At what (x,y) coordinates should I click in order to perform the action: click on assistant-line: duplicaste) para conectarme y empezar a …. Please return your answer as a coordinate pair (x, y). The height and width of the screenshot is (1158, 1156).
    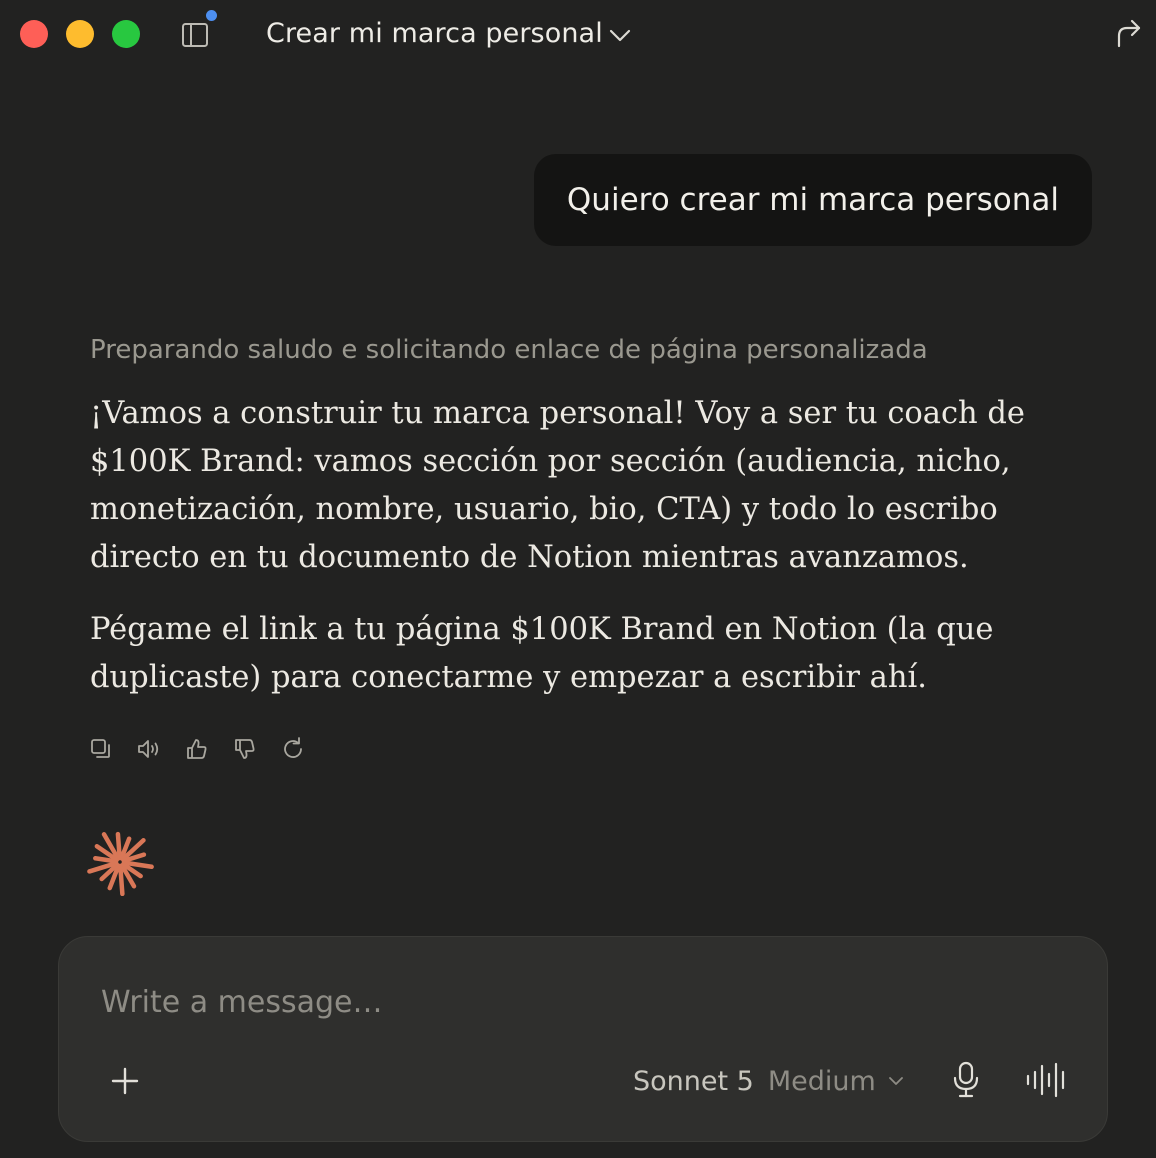
    Looking at the image, I should click on (508, 677).